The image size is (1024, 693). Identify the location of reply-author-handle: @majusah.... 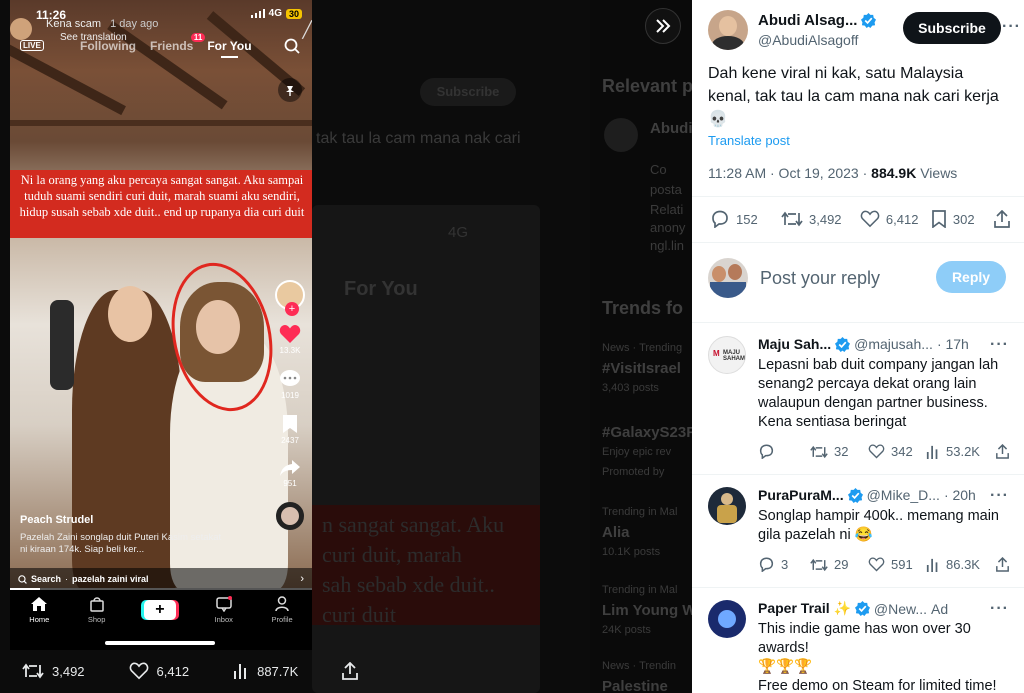
(893, 344).